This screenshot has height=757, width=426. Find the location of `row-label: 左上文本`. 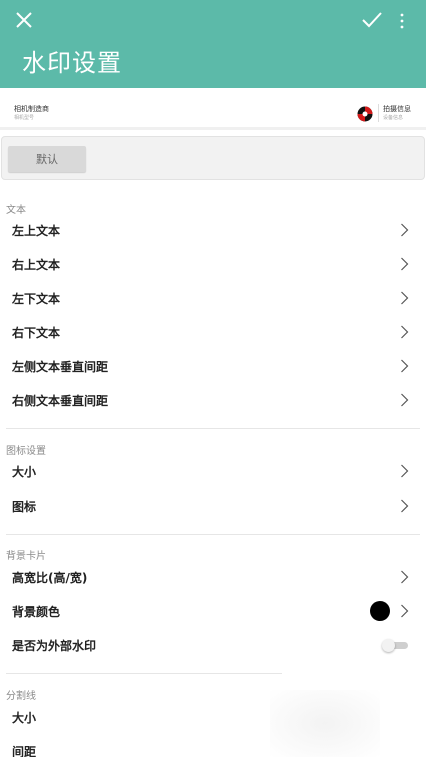

row-label: 左上文本 is located at coordinates (36, 231).